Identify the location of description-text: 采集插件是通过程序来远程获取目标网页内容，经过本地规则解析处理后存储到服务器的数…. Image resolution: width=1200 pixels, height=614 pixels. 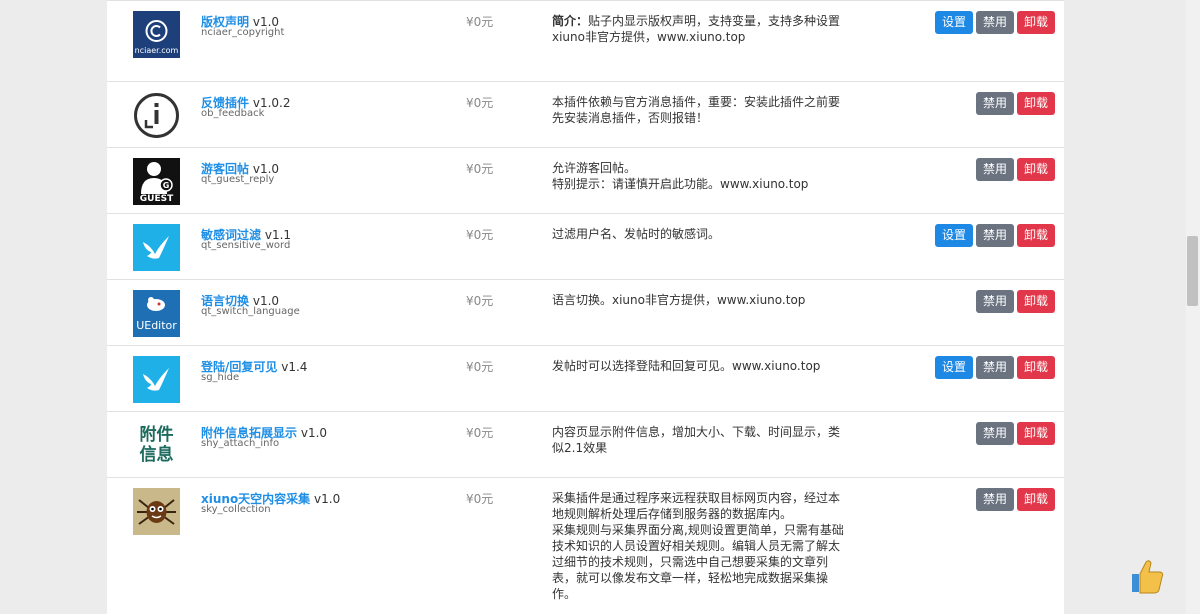
(698, 546).